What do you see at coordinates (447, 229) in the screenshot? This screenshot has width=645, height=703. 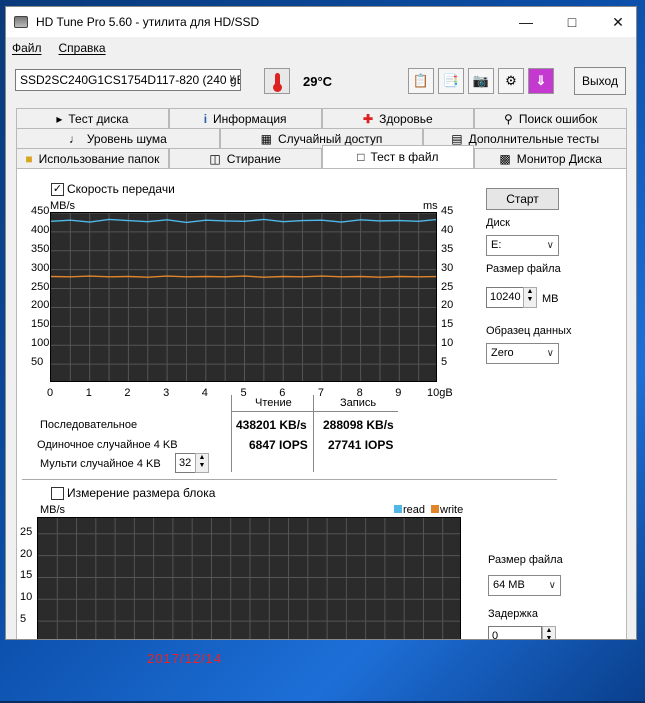 I see `y2-tick-label: 40` at bounding box center [447, 229].